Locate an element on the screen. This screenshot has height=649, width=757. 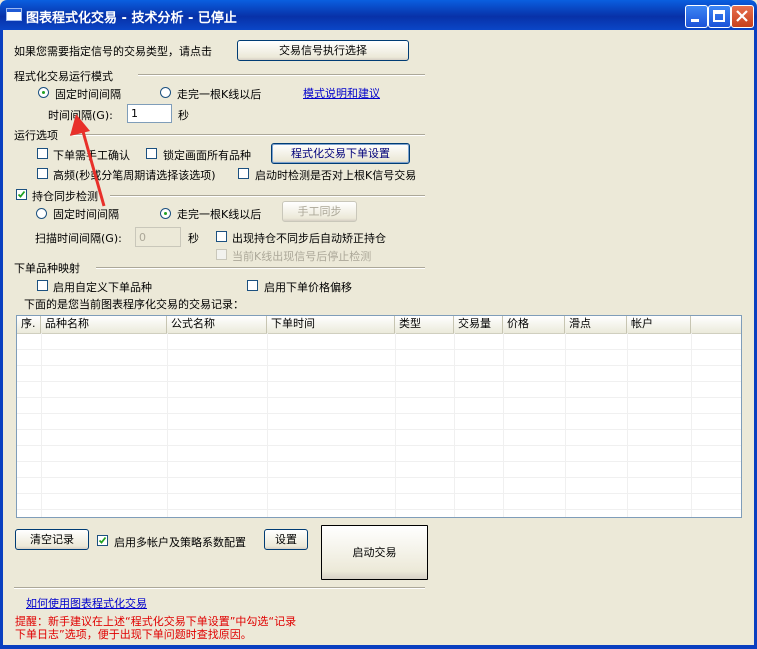
run-mode-fixed-radio is located at coordinates (43, 92).